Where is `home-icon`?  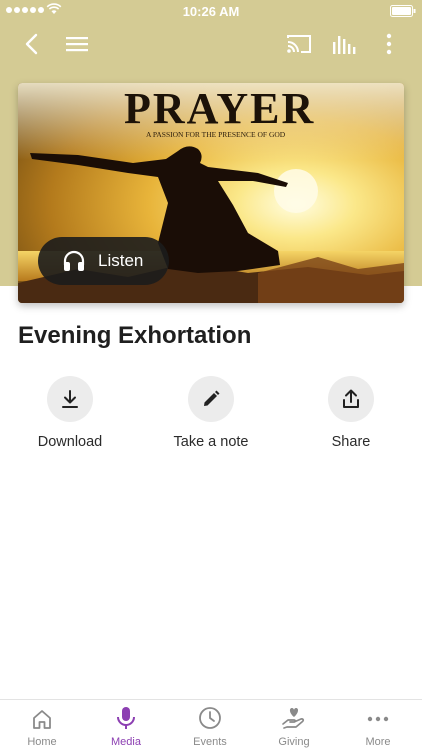 home-icon is located at coordinates (42, 719).